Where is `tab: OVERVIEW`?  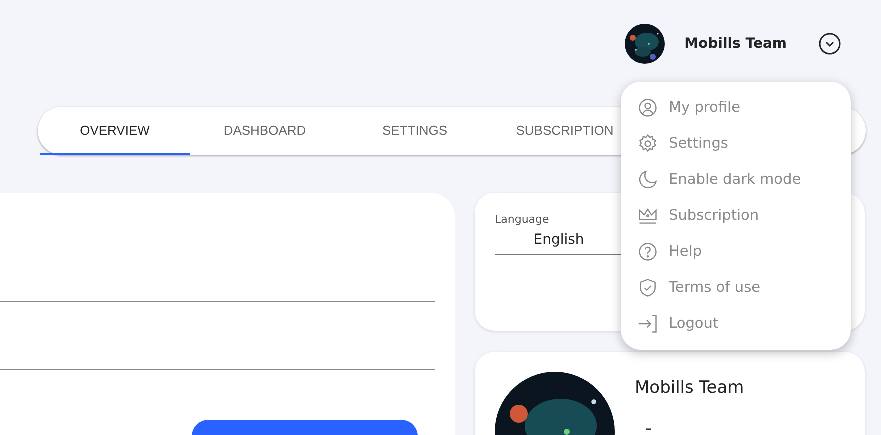
tab: OVERVIEW is located at coordinates (115, 131).